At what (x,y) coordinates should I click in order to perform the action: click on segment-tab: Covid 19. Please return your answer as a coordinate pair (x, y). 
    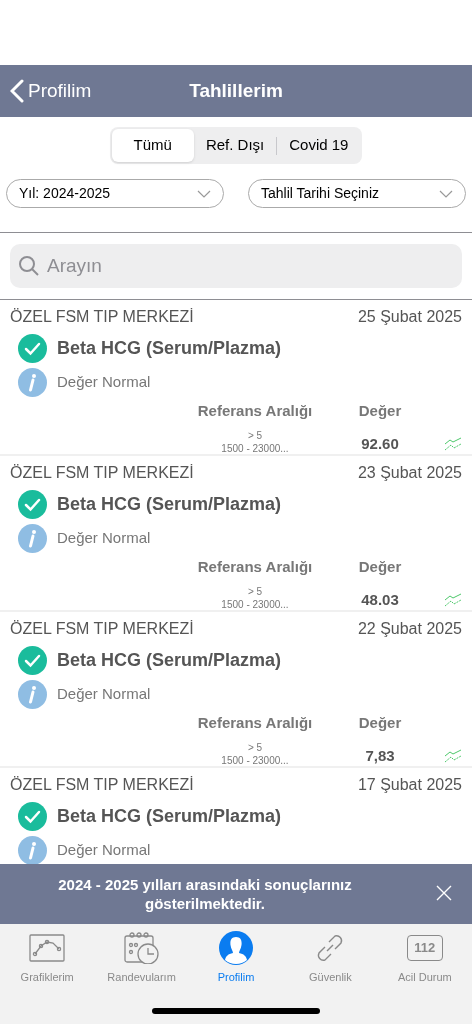
    Looking at the image, I should click on (319, 145).